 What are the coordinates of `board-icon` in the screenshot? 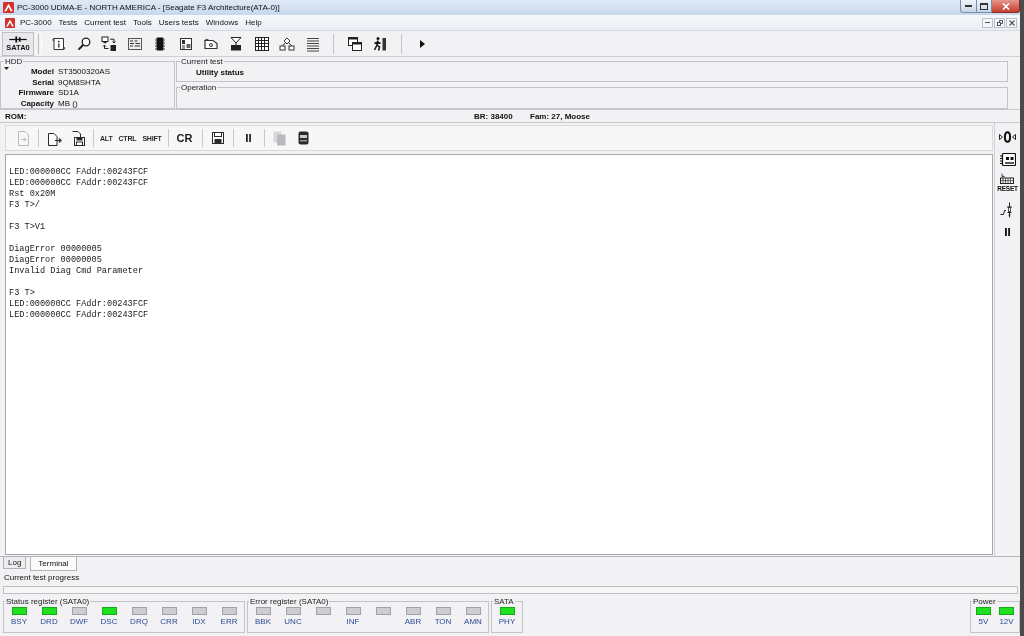 It's located at (1007, 159).